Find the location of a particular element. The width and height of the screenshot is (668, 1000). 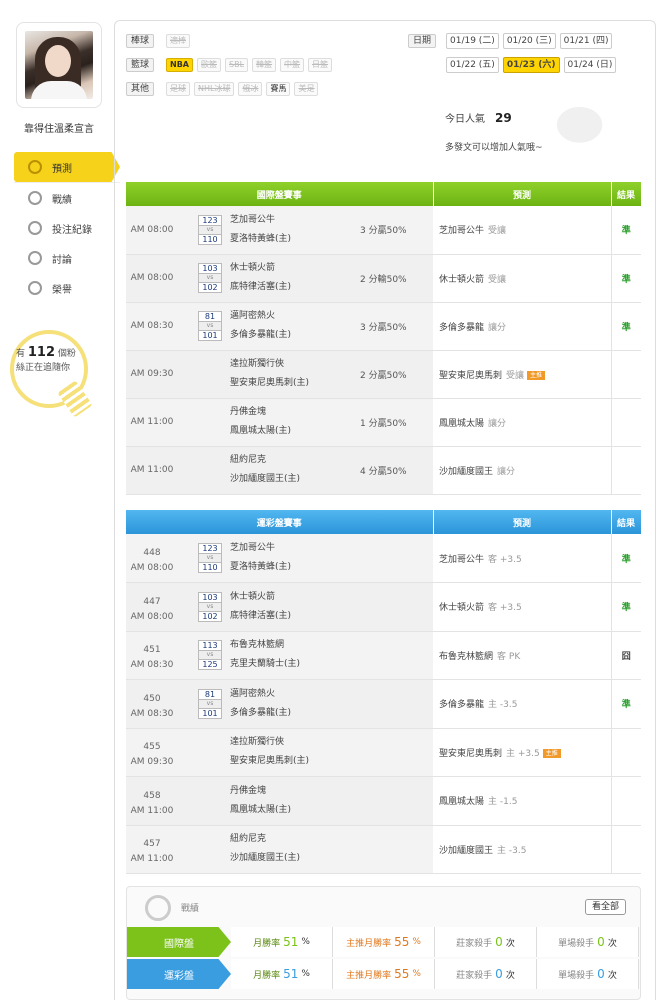

avatar is located at coordinates (59, 65).